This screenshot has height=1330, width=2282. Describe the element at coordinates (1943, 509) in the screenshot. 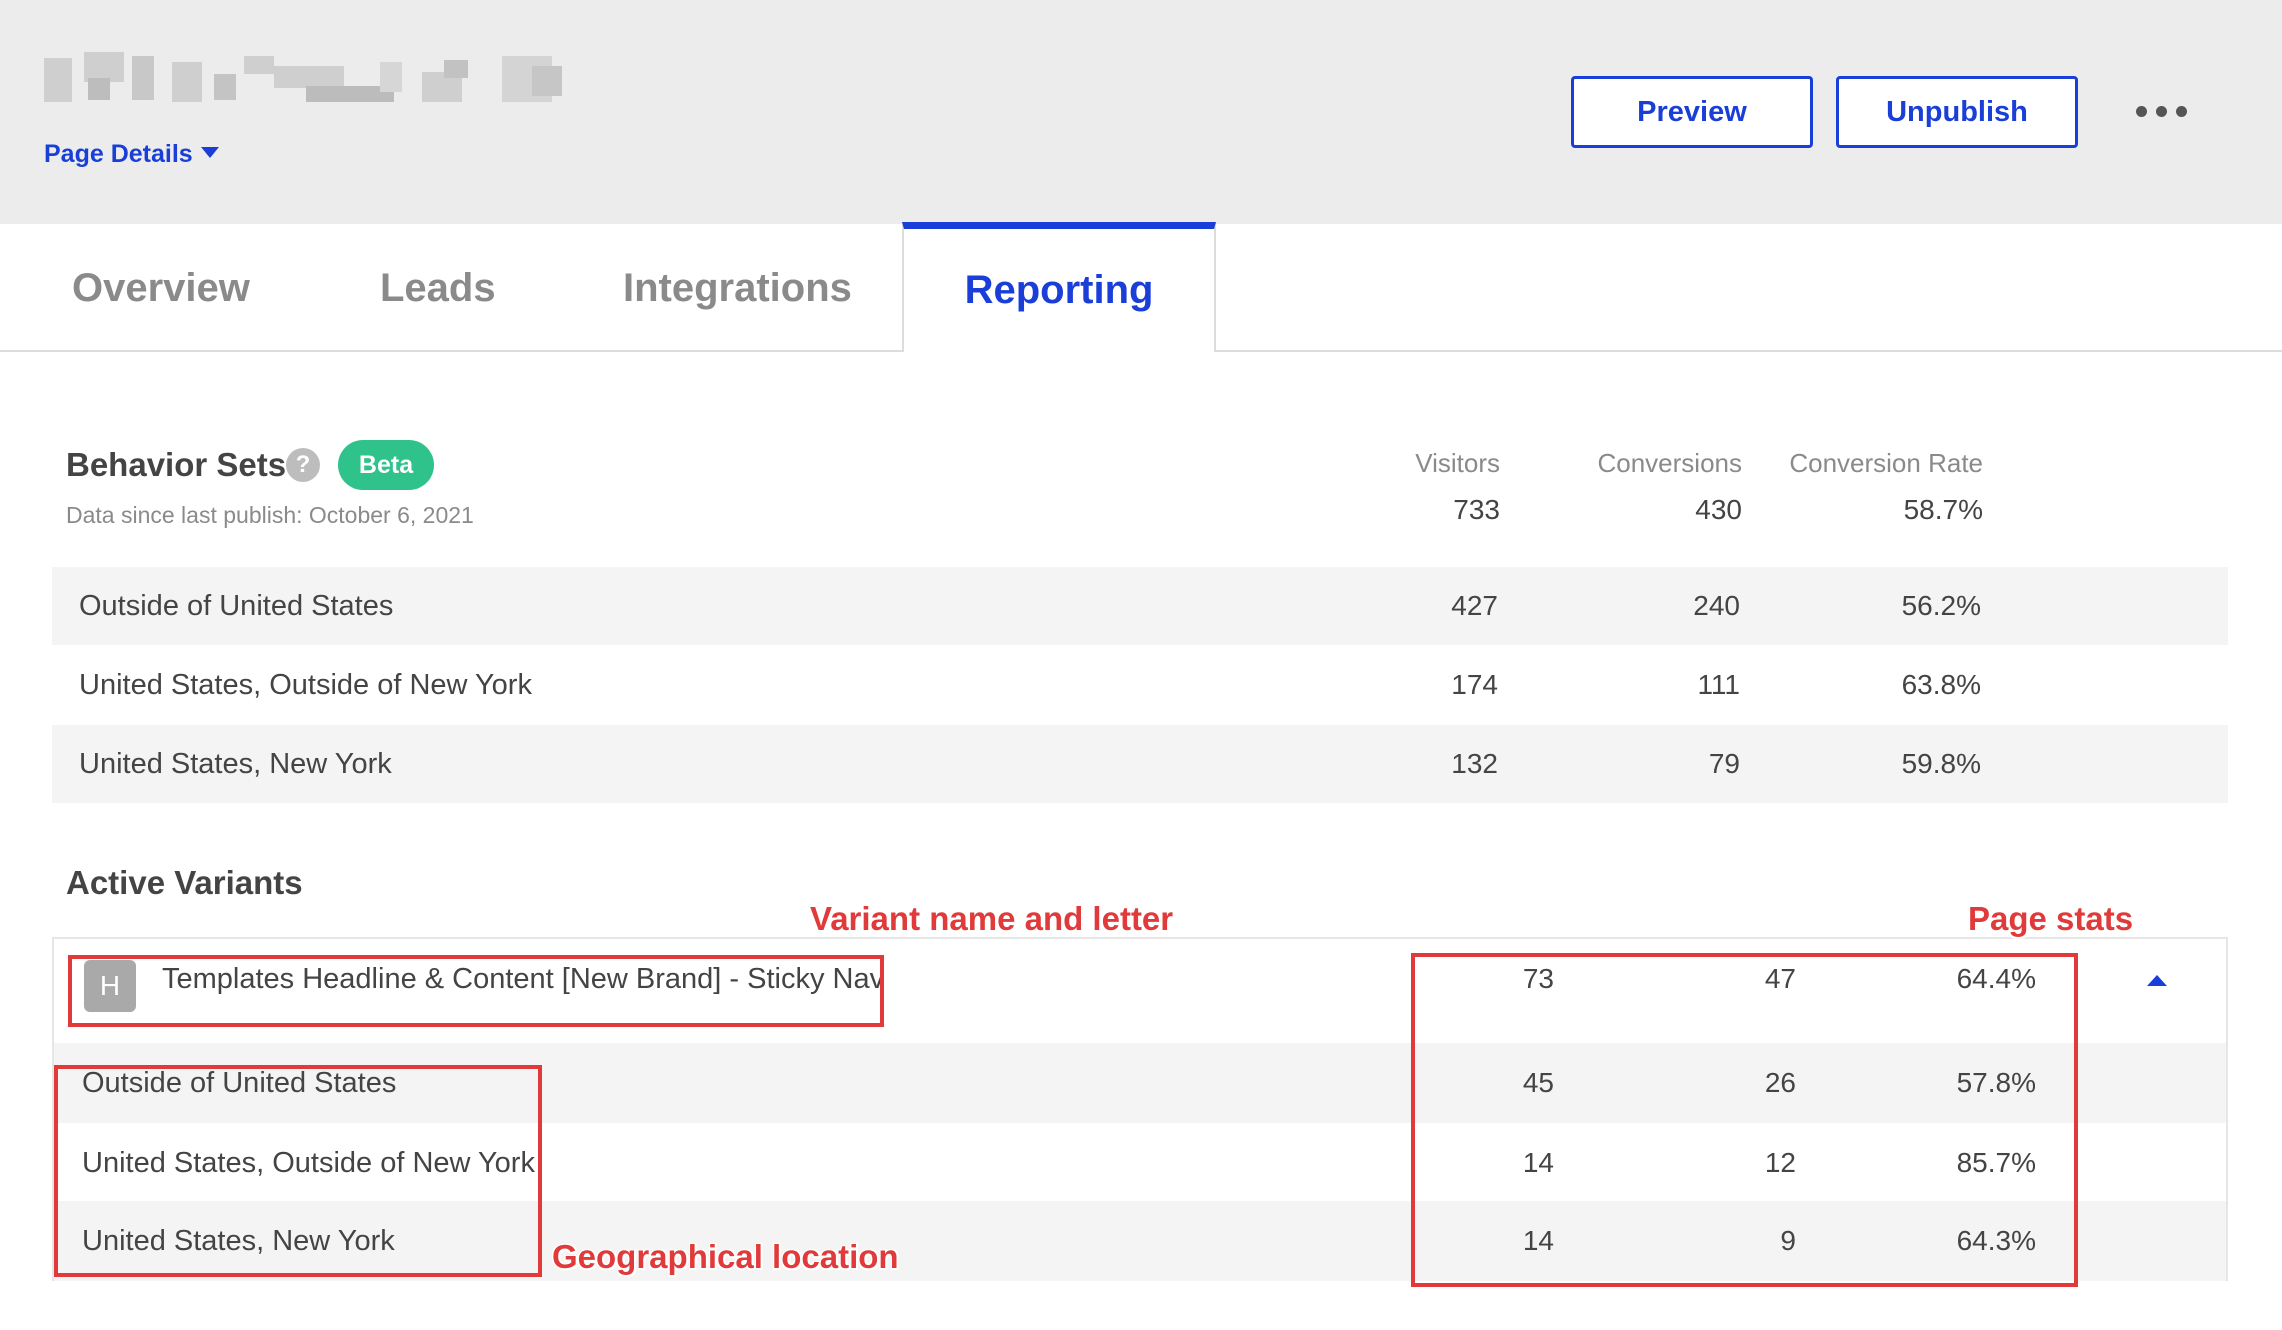

I see `total-conversion-rate: 58.7%` at that location.